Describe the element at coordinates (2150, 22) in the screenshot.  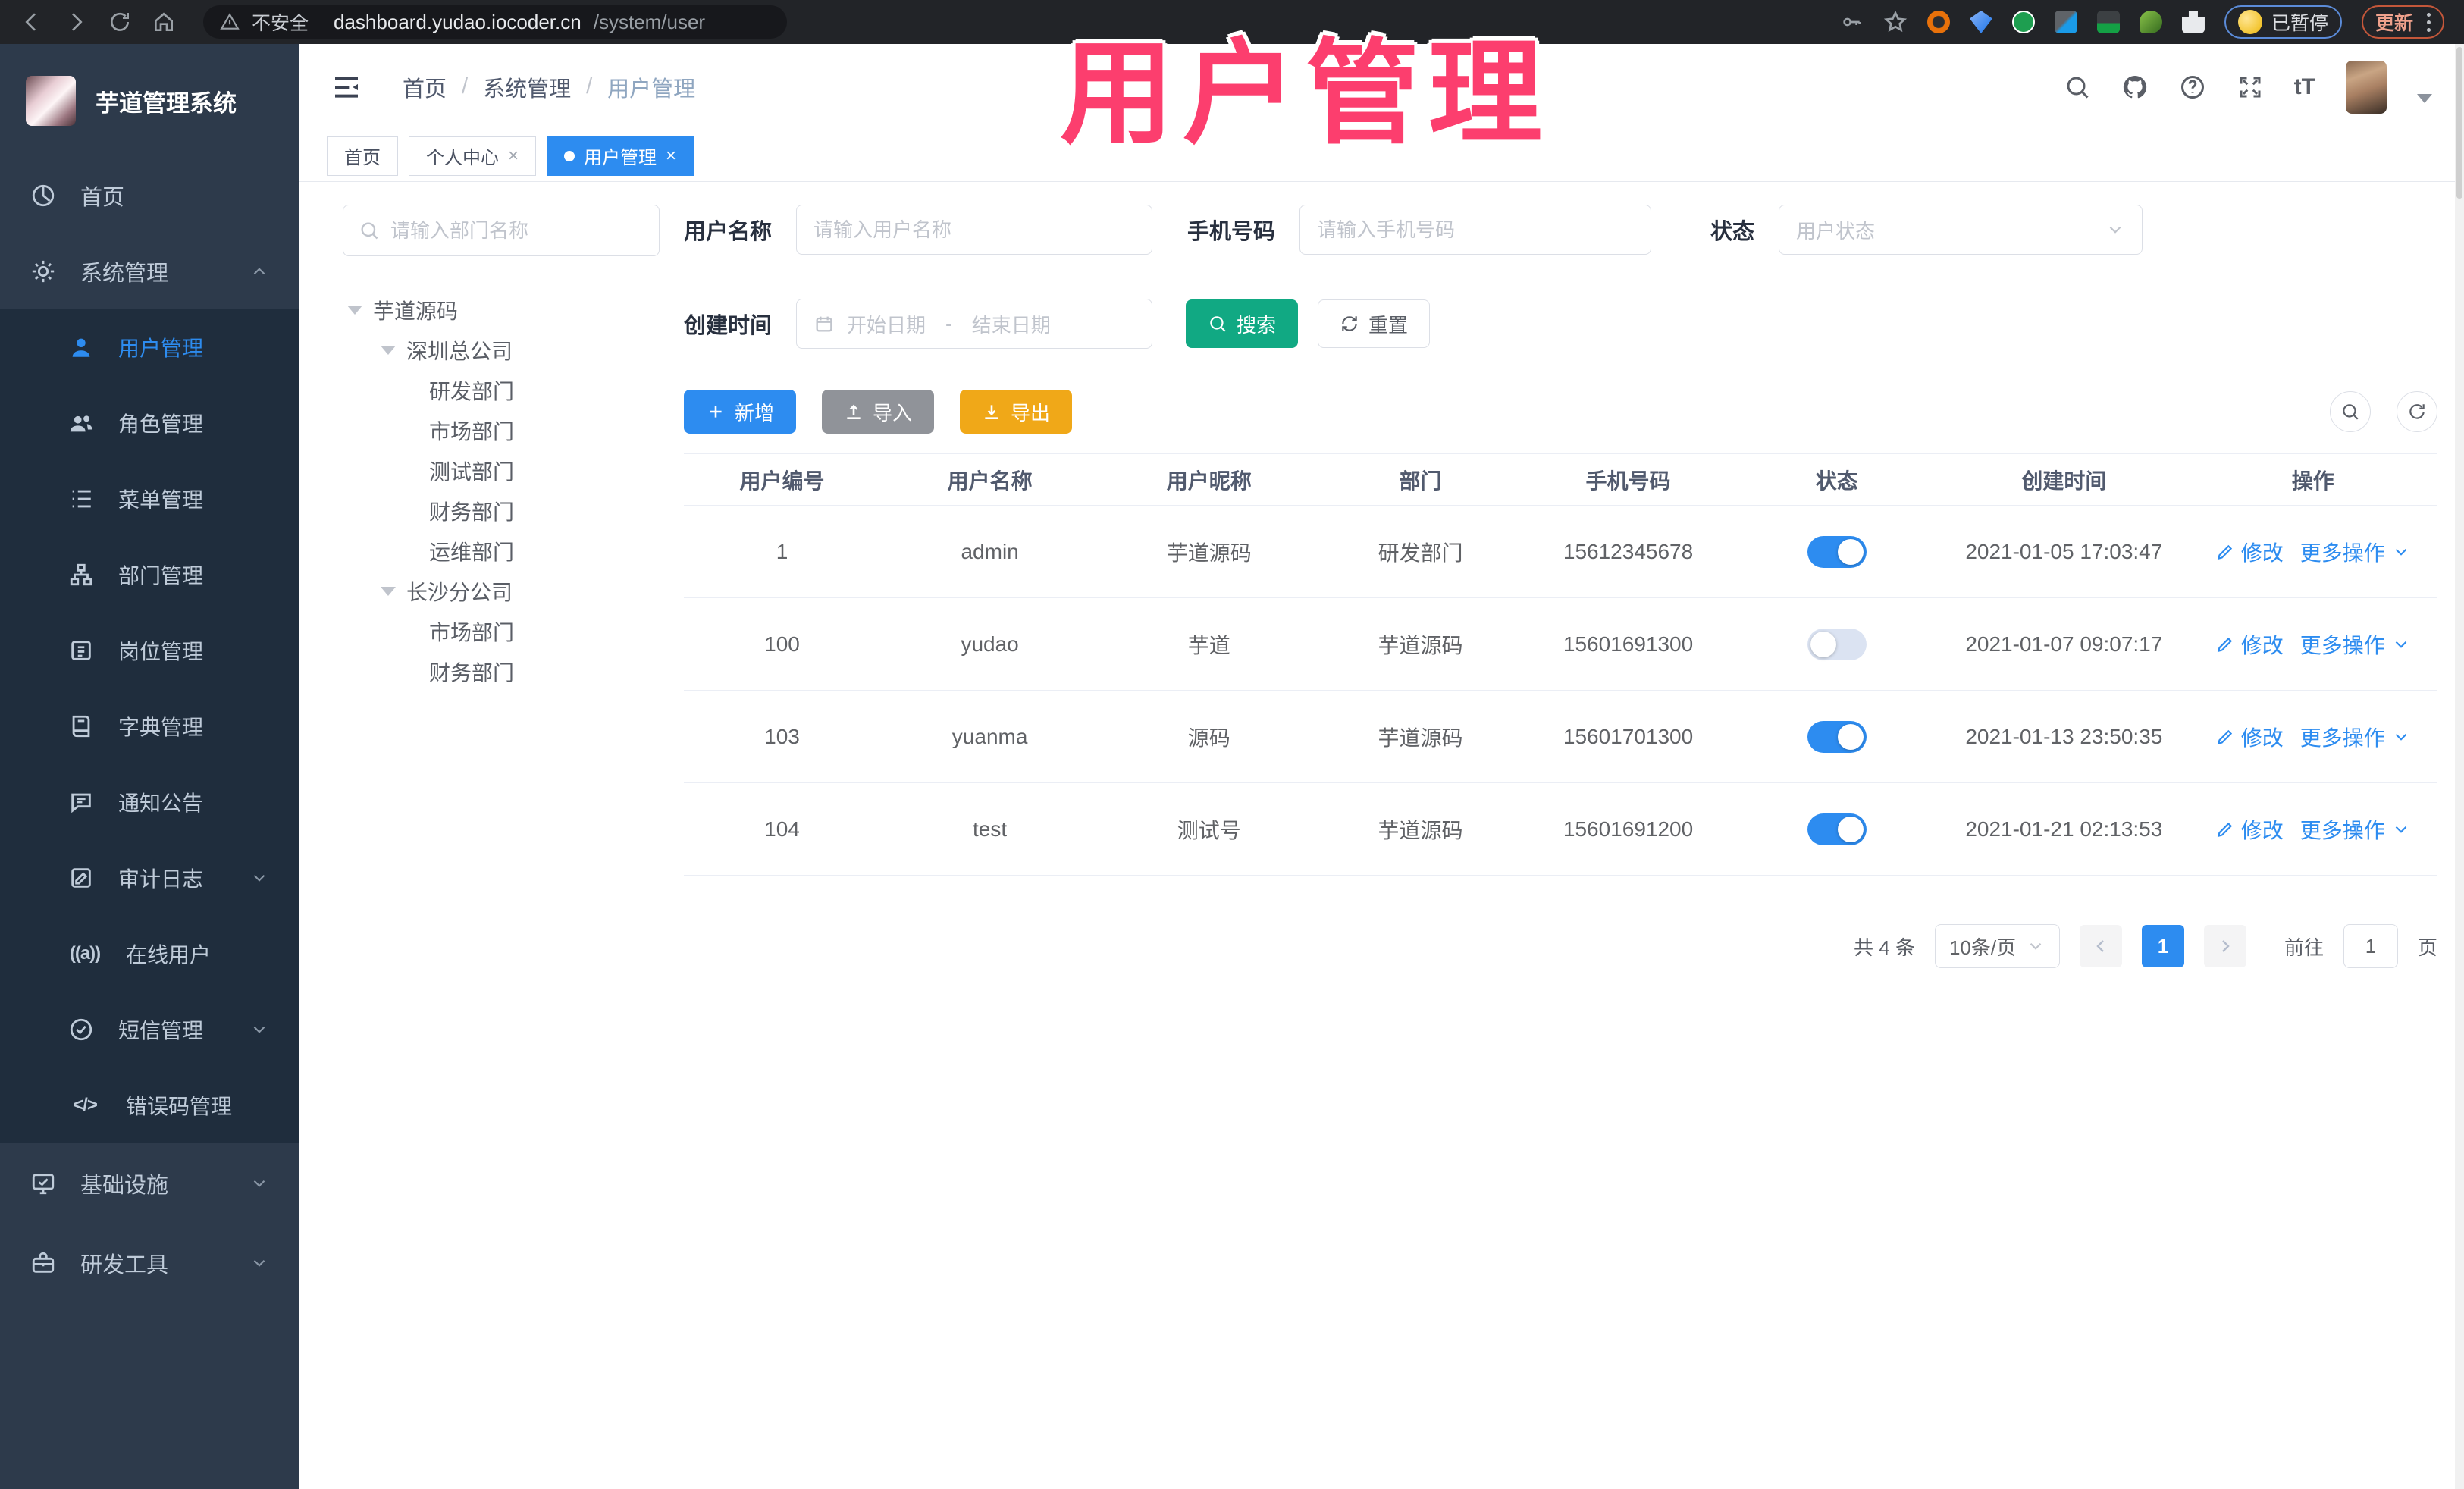
I see `extension-icon-leaf` at that location.